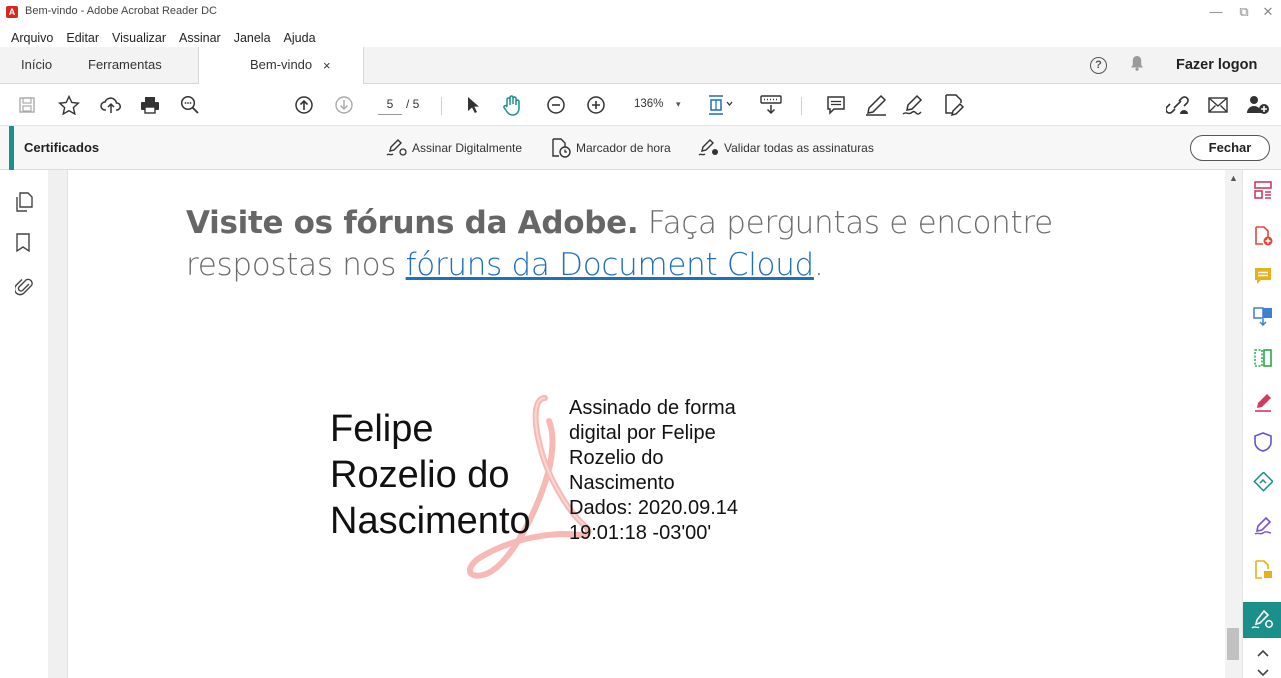 Image resolution: width=1281 pixels, height=678 pixels. What do you see at coordinates (382, 429) in the screenshot?
I see `signer-name-line: Felipe` at bounding box center [382, 429].